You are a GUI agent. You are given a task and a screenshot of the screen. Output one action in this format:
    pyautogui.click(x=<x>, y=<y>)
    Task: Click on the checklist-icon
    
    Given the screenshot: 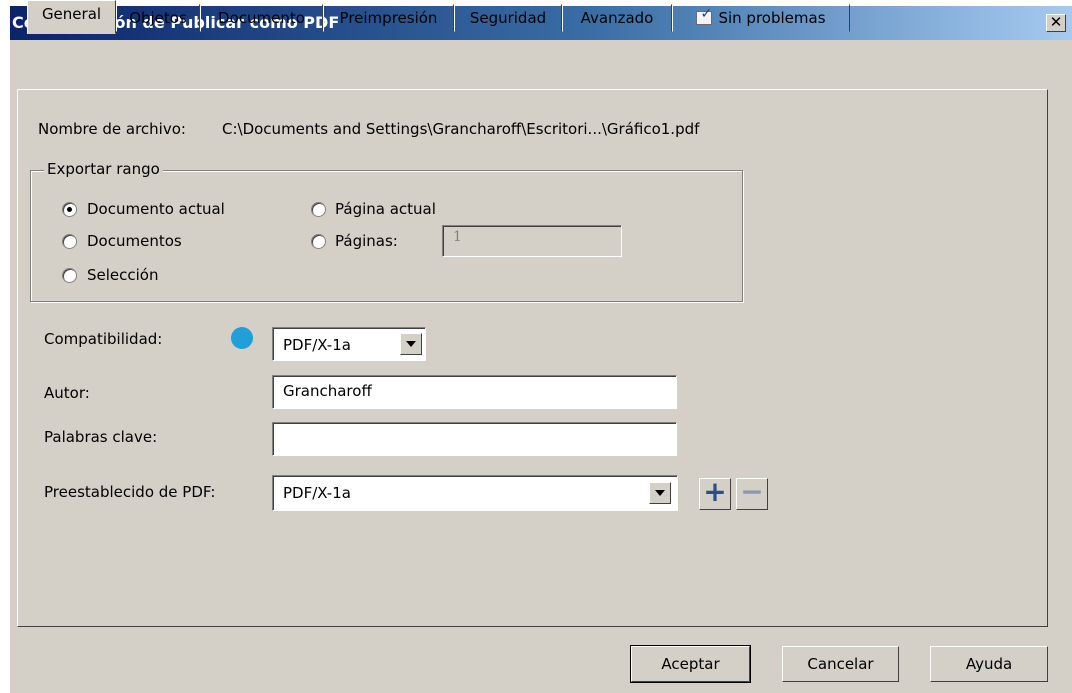 What is the action you would take?
    pyautogui.click(x=704, y=15)
    